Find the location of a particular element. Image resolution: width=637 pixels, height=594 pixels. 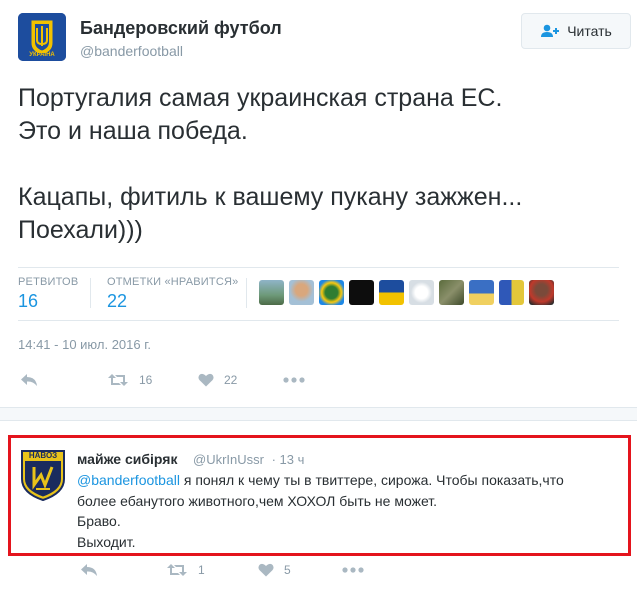

reply-author-name: майже сибіряк is located at coordinates (127, 459).